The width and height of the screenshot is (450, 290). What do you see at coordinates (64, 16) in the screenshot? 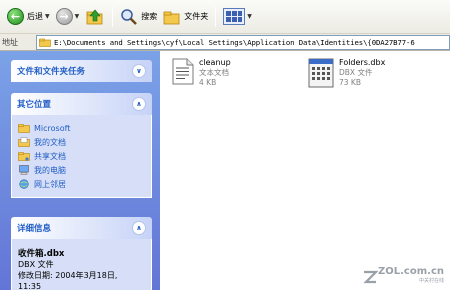
I see `forward-arrow-icon: →` at bounding box center [64, 16].